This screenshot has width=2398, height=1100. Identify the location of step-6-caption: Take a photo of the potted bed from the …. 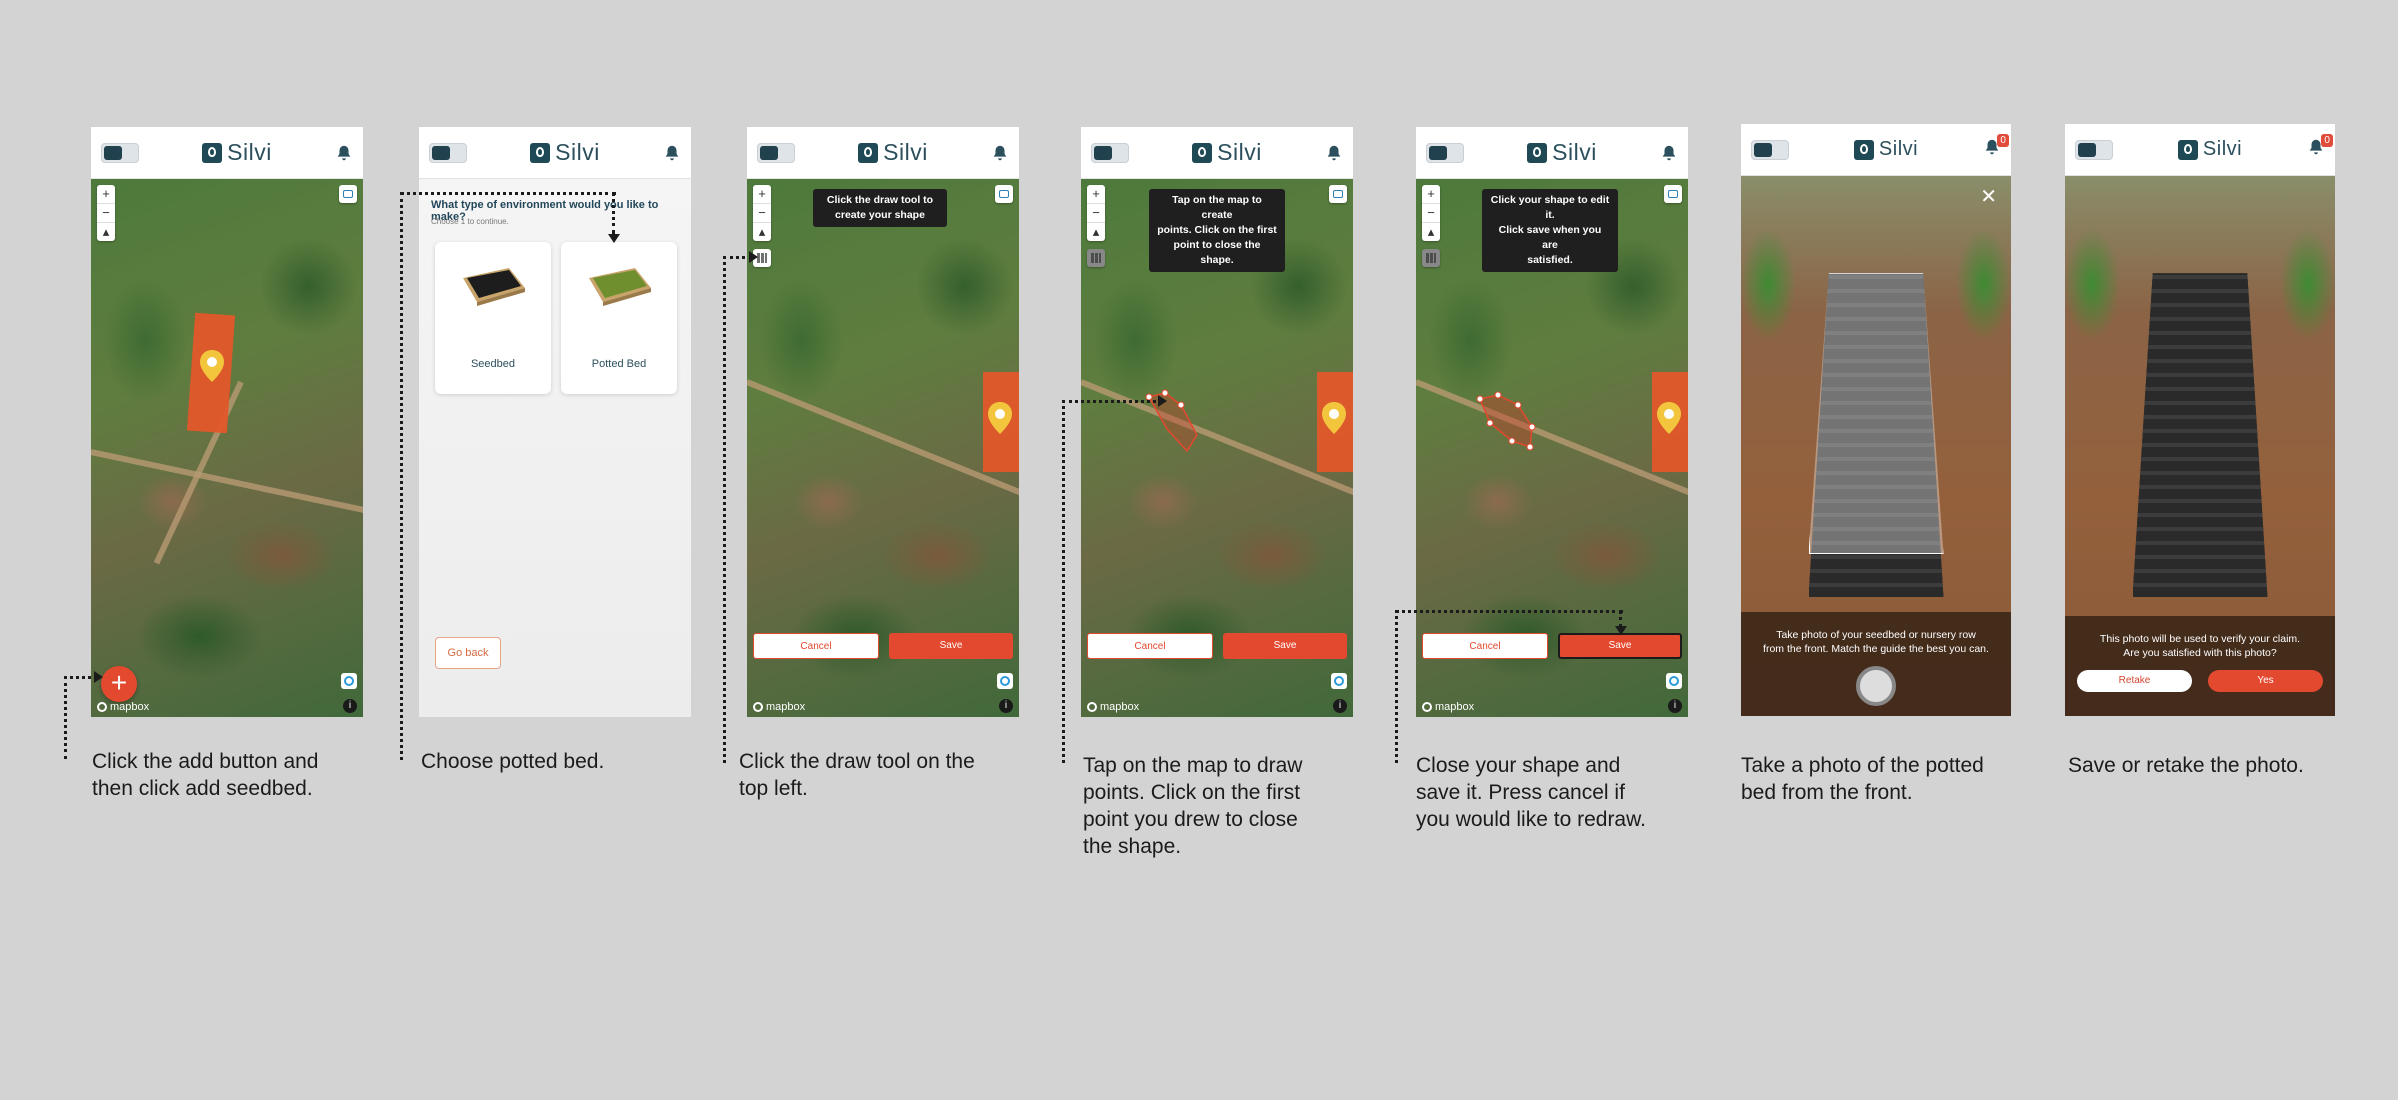
(1862, 779).